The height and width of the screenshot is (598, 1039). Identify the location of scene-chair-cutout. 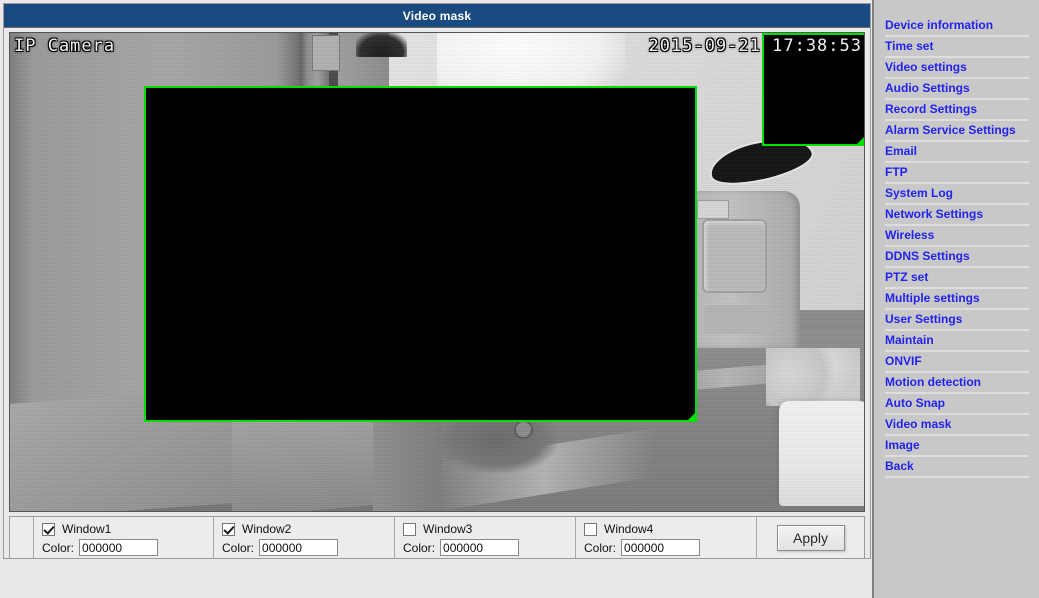
(734, 256).